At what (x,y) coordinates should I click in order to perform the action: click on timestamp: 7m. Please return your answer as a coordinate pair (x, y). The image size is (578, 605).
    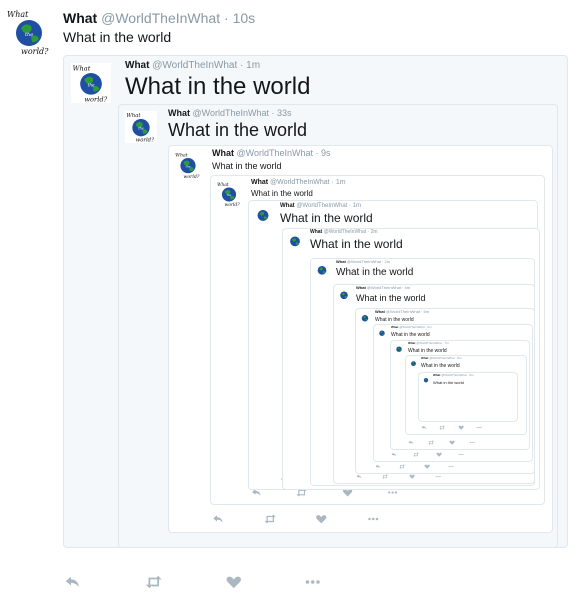
    Looking at the image, I should click on (446, 343).